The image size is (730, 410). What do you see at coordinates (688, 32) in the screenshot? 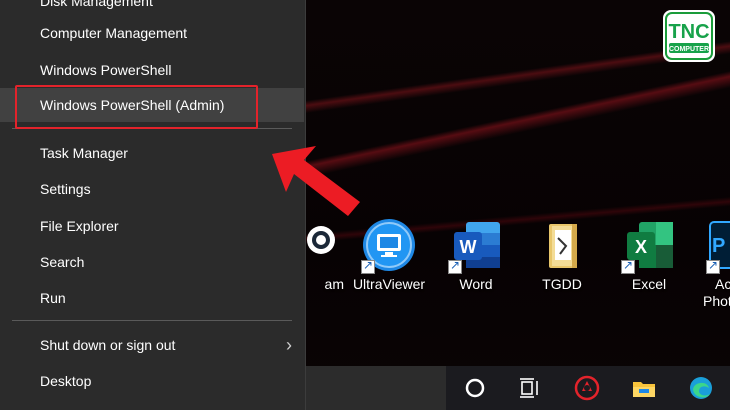
I see `logo-brand: TNC` at bounding box center [688, 32].